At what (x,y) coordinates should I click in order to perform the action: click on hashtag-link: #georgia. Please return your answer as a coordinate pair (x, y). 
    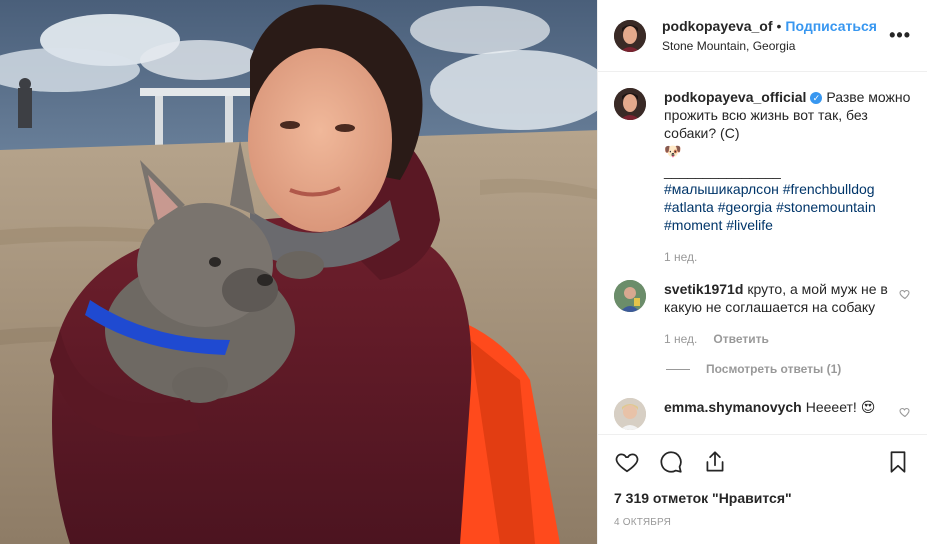
    Looking at the image, I should click on (745, 207).